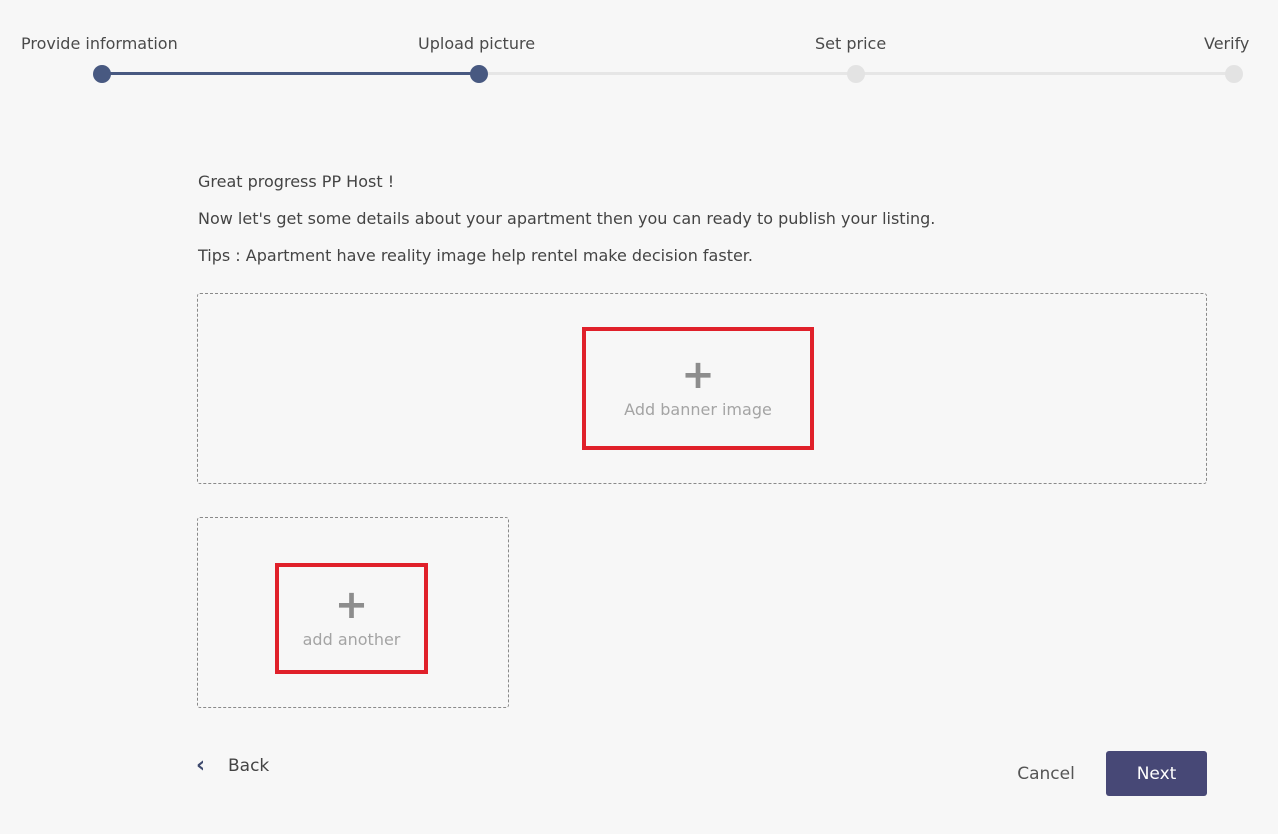 The height and width of the screenshot is (834, 1278). I want to click on step-dot-set-price, so click(856, 74).